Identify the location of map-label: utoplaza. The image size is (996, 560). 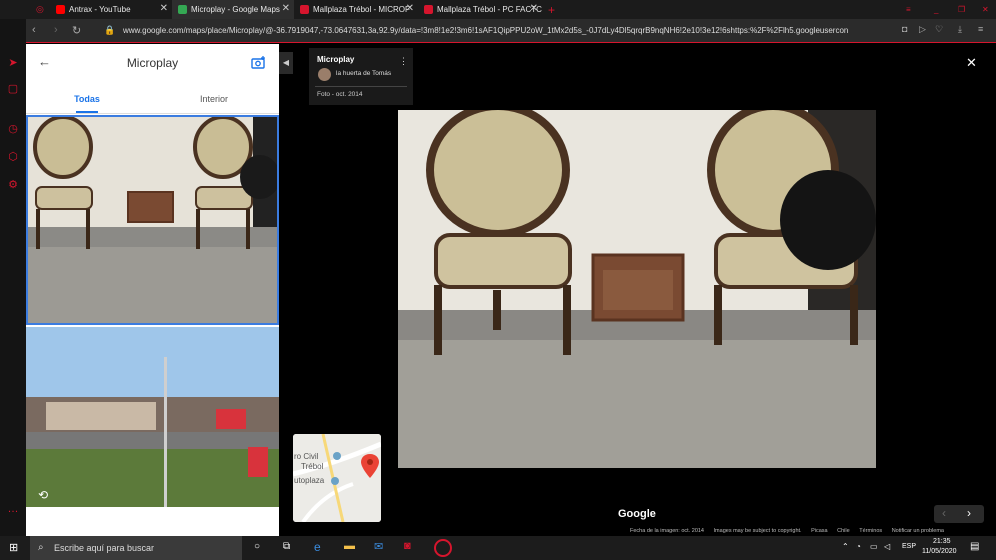
(309, 480).